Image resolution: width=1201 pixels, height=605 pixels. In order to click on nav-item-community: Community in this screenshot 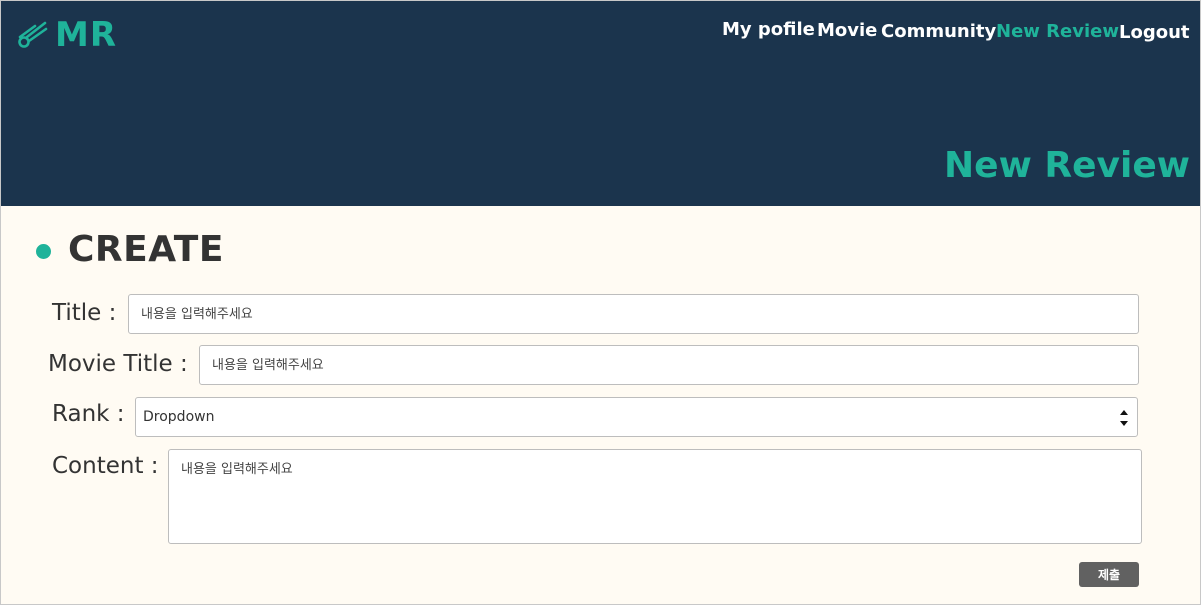, I will do `click(938, 31)`.